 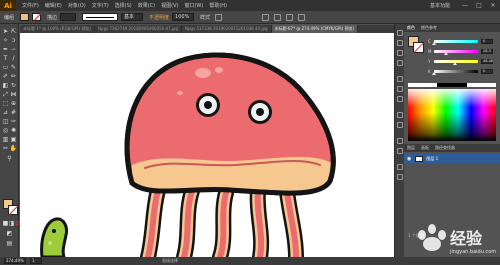 What do you see at coordinates (452, 85) in the screenshot?
I see `none-black-white-swatches` at bounding box center [452, 85].